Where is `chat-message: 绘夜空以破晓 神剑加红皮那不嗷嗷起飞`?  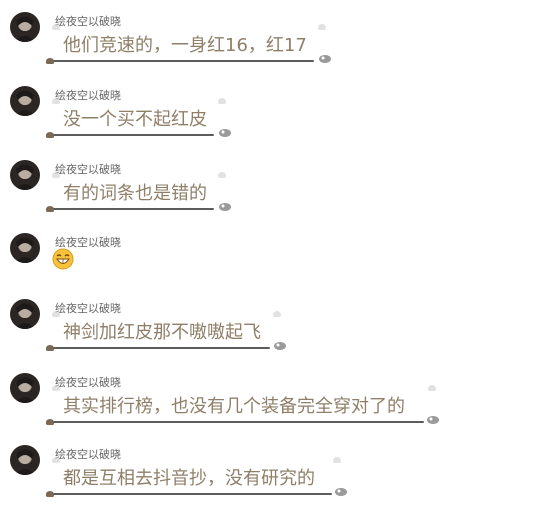 chat-message: 绘夜空以破晓 神剑加红皮那不嗷嗷起飞 is located at coordinates (273, 332).